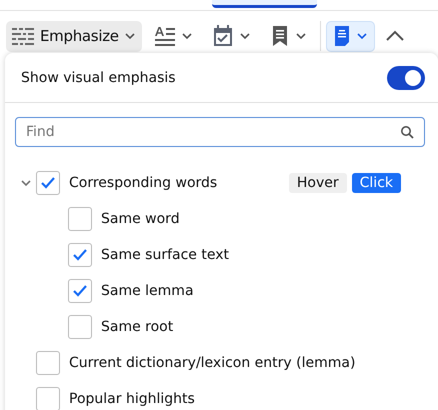 This screenshot has width=438, height=410. Describe the element at coordinates (407, 132) in the screenshot. I see `search-icon` at that location.